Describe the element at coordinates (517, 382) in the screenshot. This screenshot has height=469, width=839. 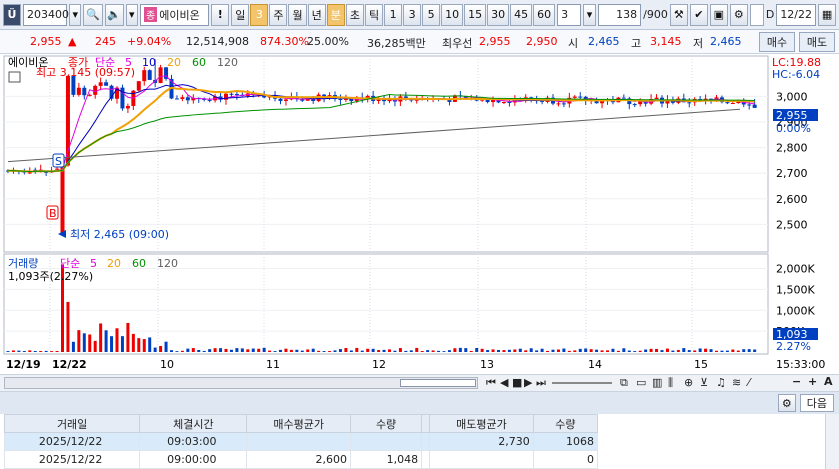
I see `stop-icon: ■` at that location.